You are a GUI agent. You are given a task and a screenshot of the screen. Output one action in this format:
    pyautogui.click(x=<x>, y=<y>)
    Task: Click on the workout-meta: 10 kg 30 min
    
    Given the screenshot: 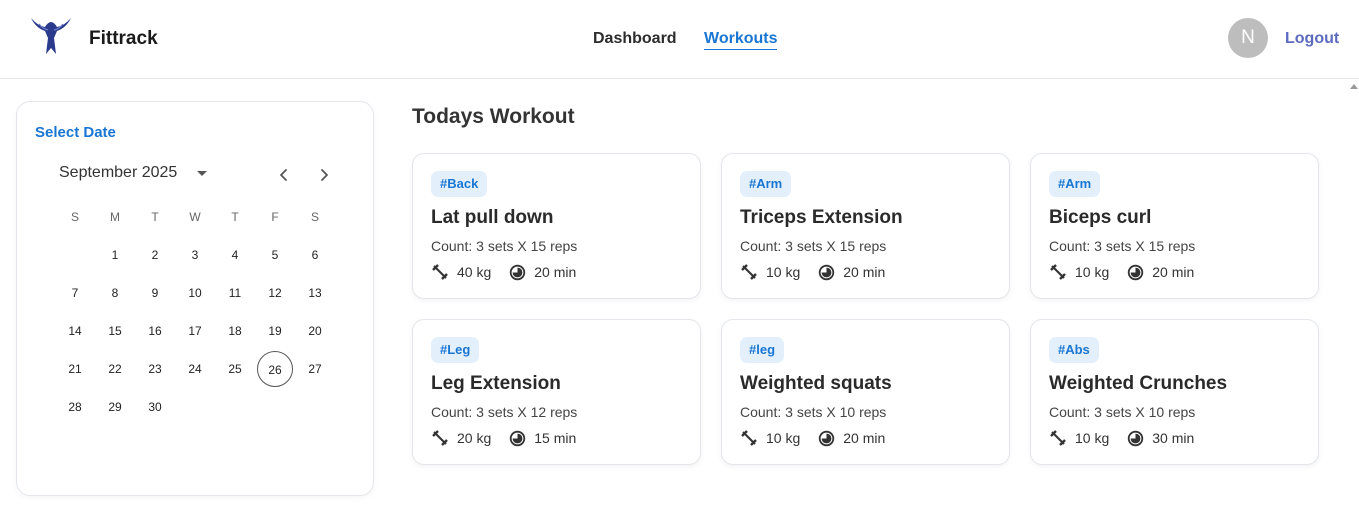 What is the action you would take?
    pyautogui.click(x=1121, y=438)
    